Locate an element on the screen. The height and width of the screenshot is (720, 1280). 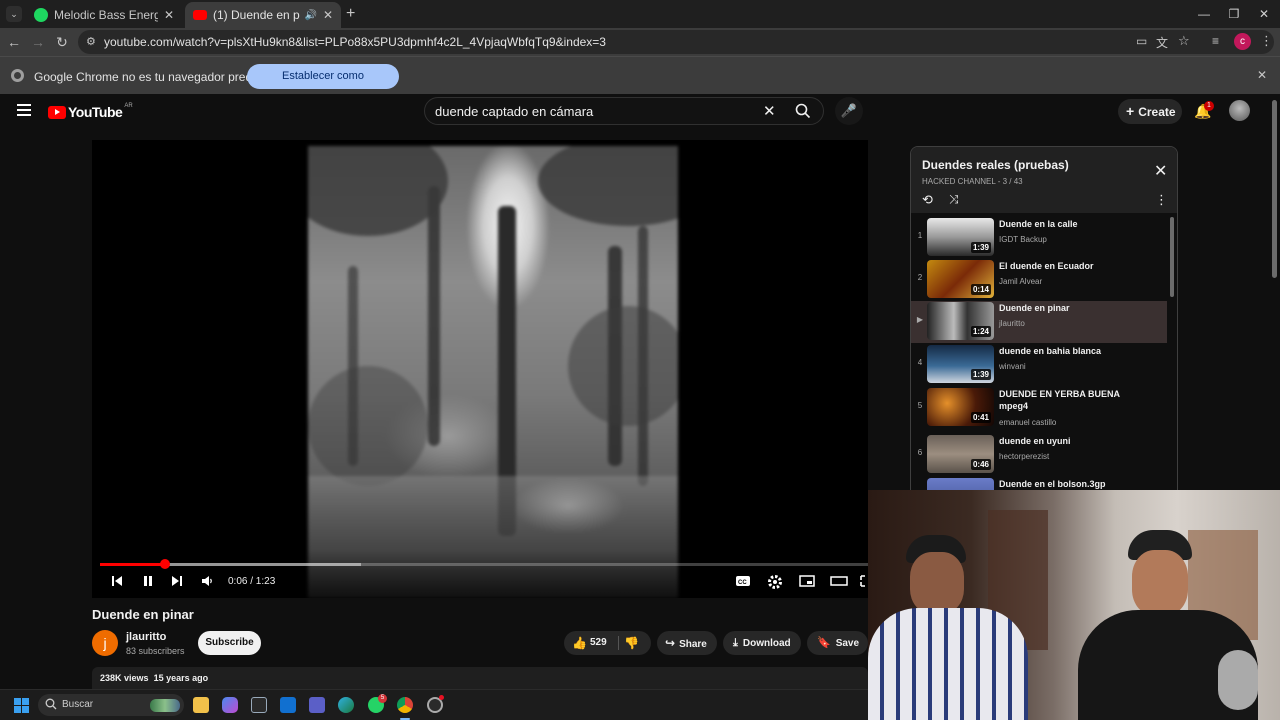
close-window-icon: ✕ is located at coordinates (1264, 14).